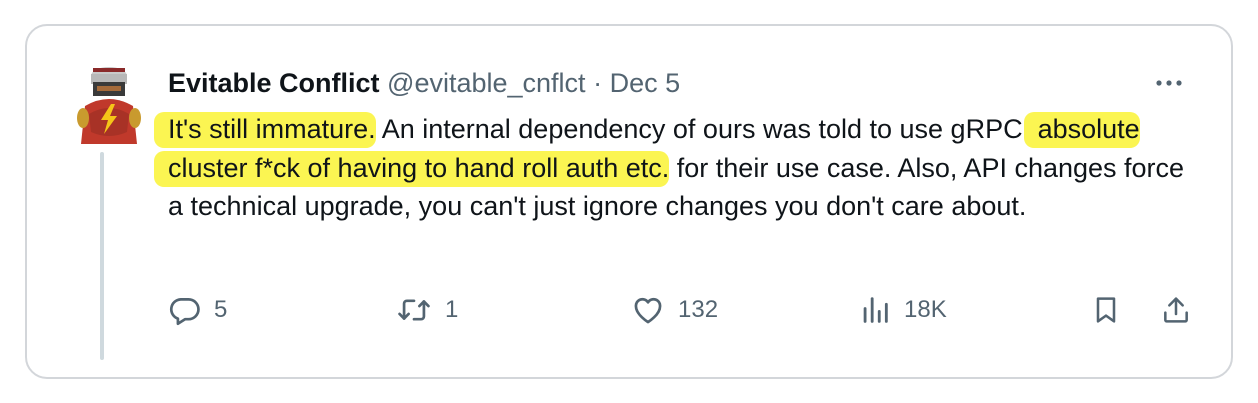 Image resolution: width=1258 pixels, height=403 pixels. Describe the element at coordinates (414, 310) in the screenshot. I see `retweet-icon` at that location.